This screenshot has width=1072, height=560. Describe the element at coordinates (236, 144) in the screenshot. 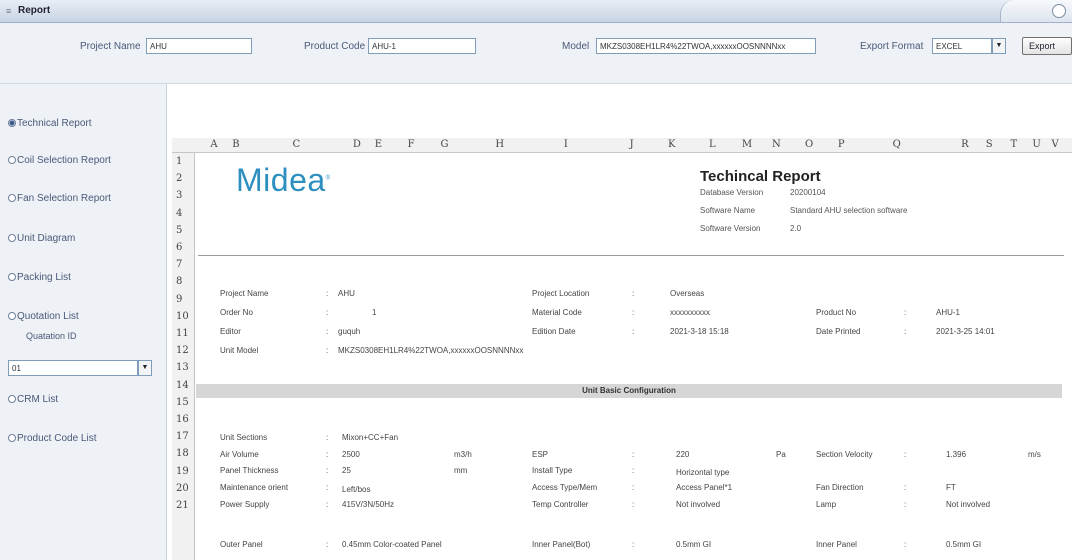

I see `column-header-b: B` at that location.